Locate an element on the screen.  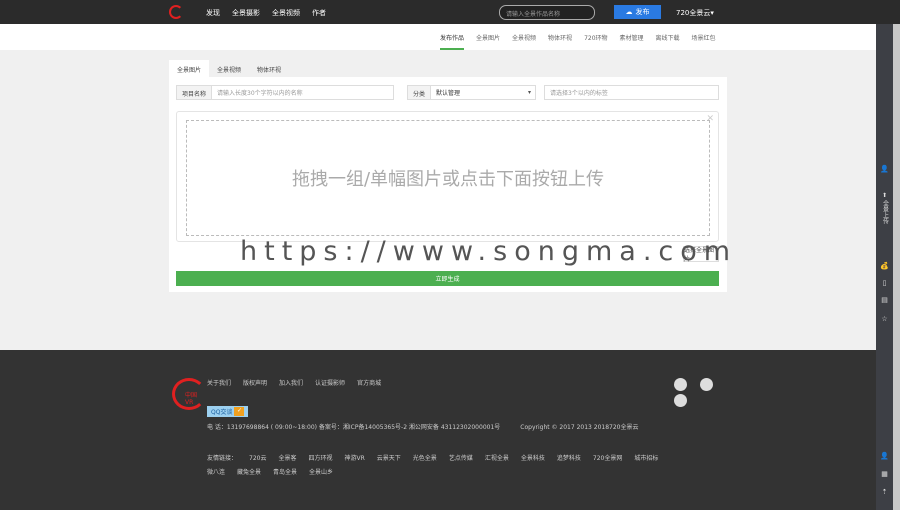
main-nav: 发现 全景摄影 全景视频 作者 is located at coordinates (266, 13).